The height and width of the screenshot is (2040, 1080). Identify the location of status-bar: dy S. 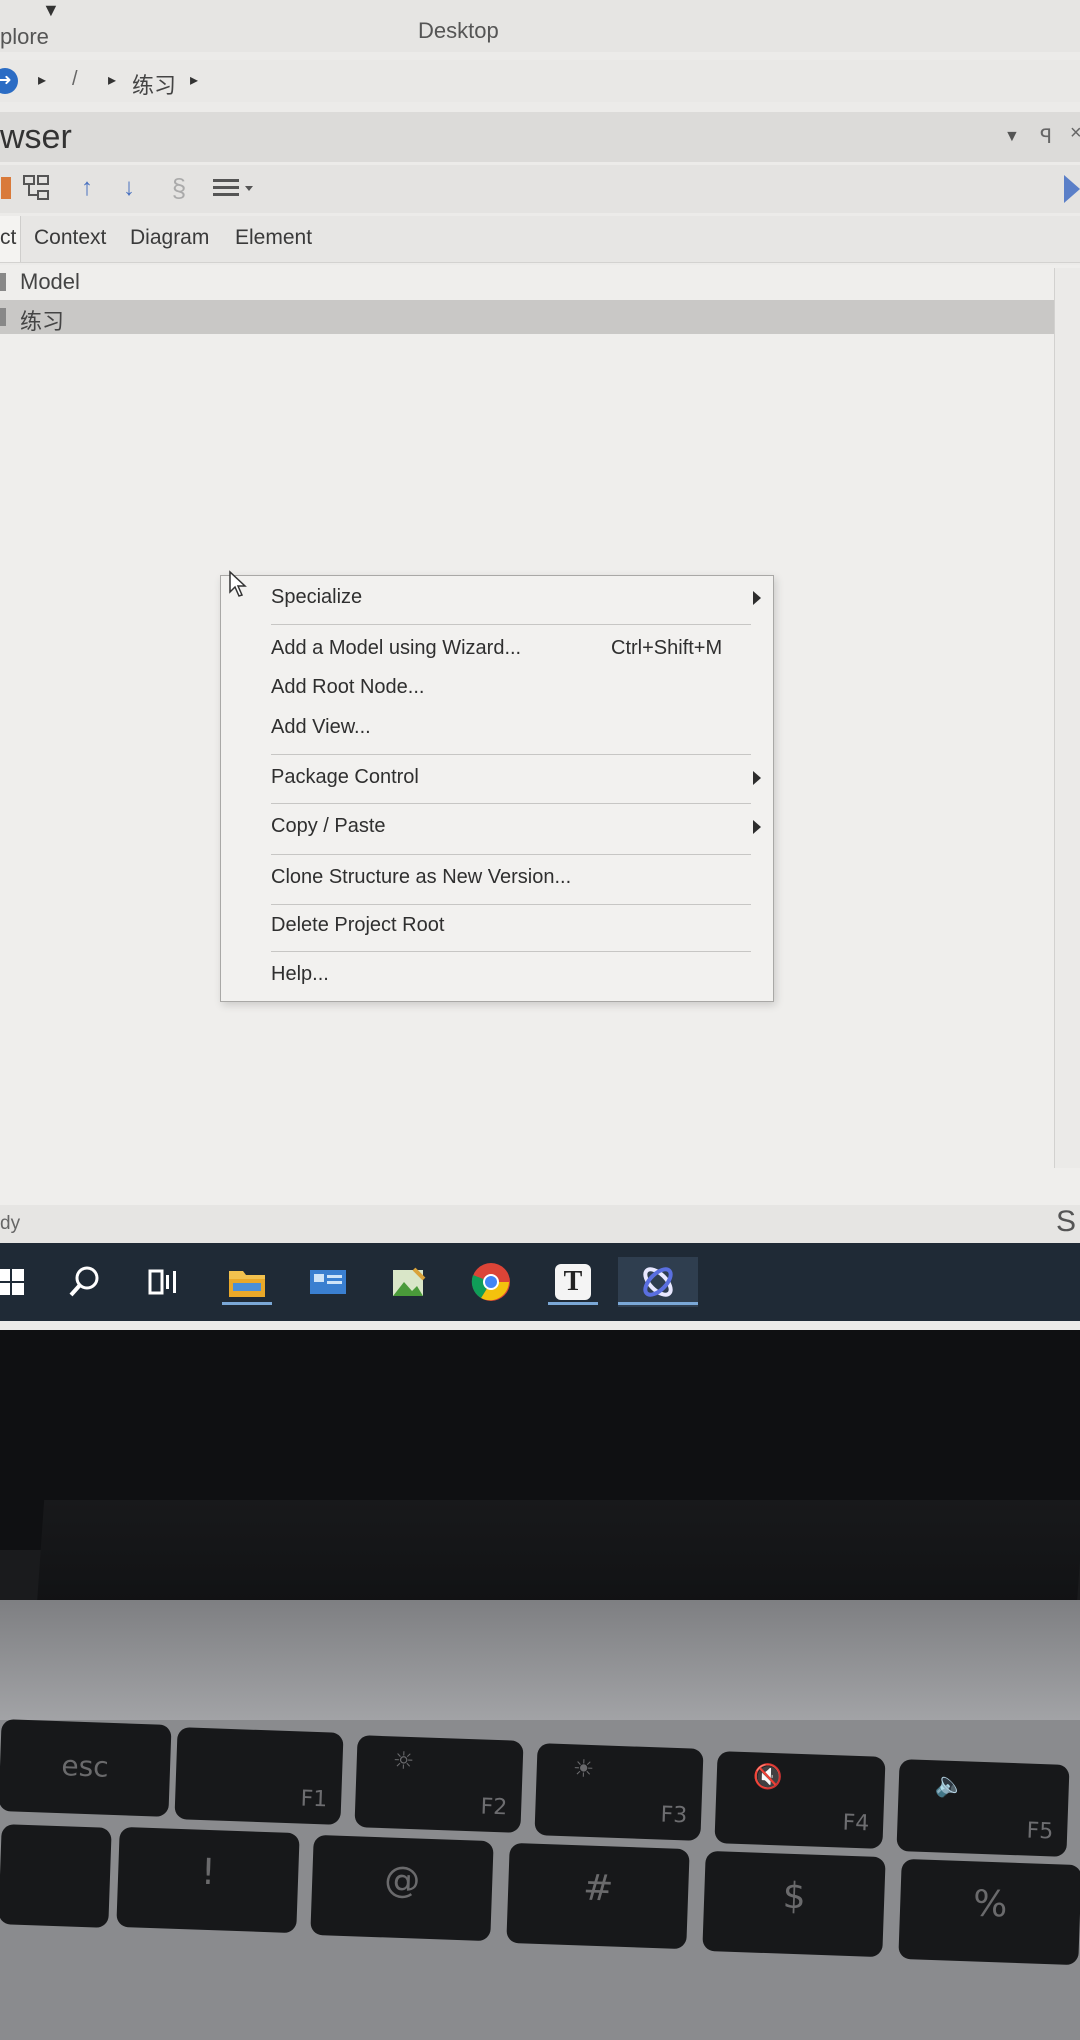
(540, 1225).